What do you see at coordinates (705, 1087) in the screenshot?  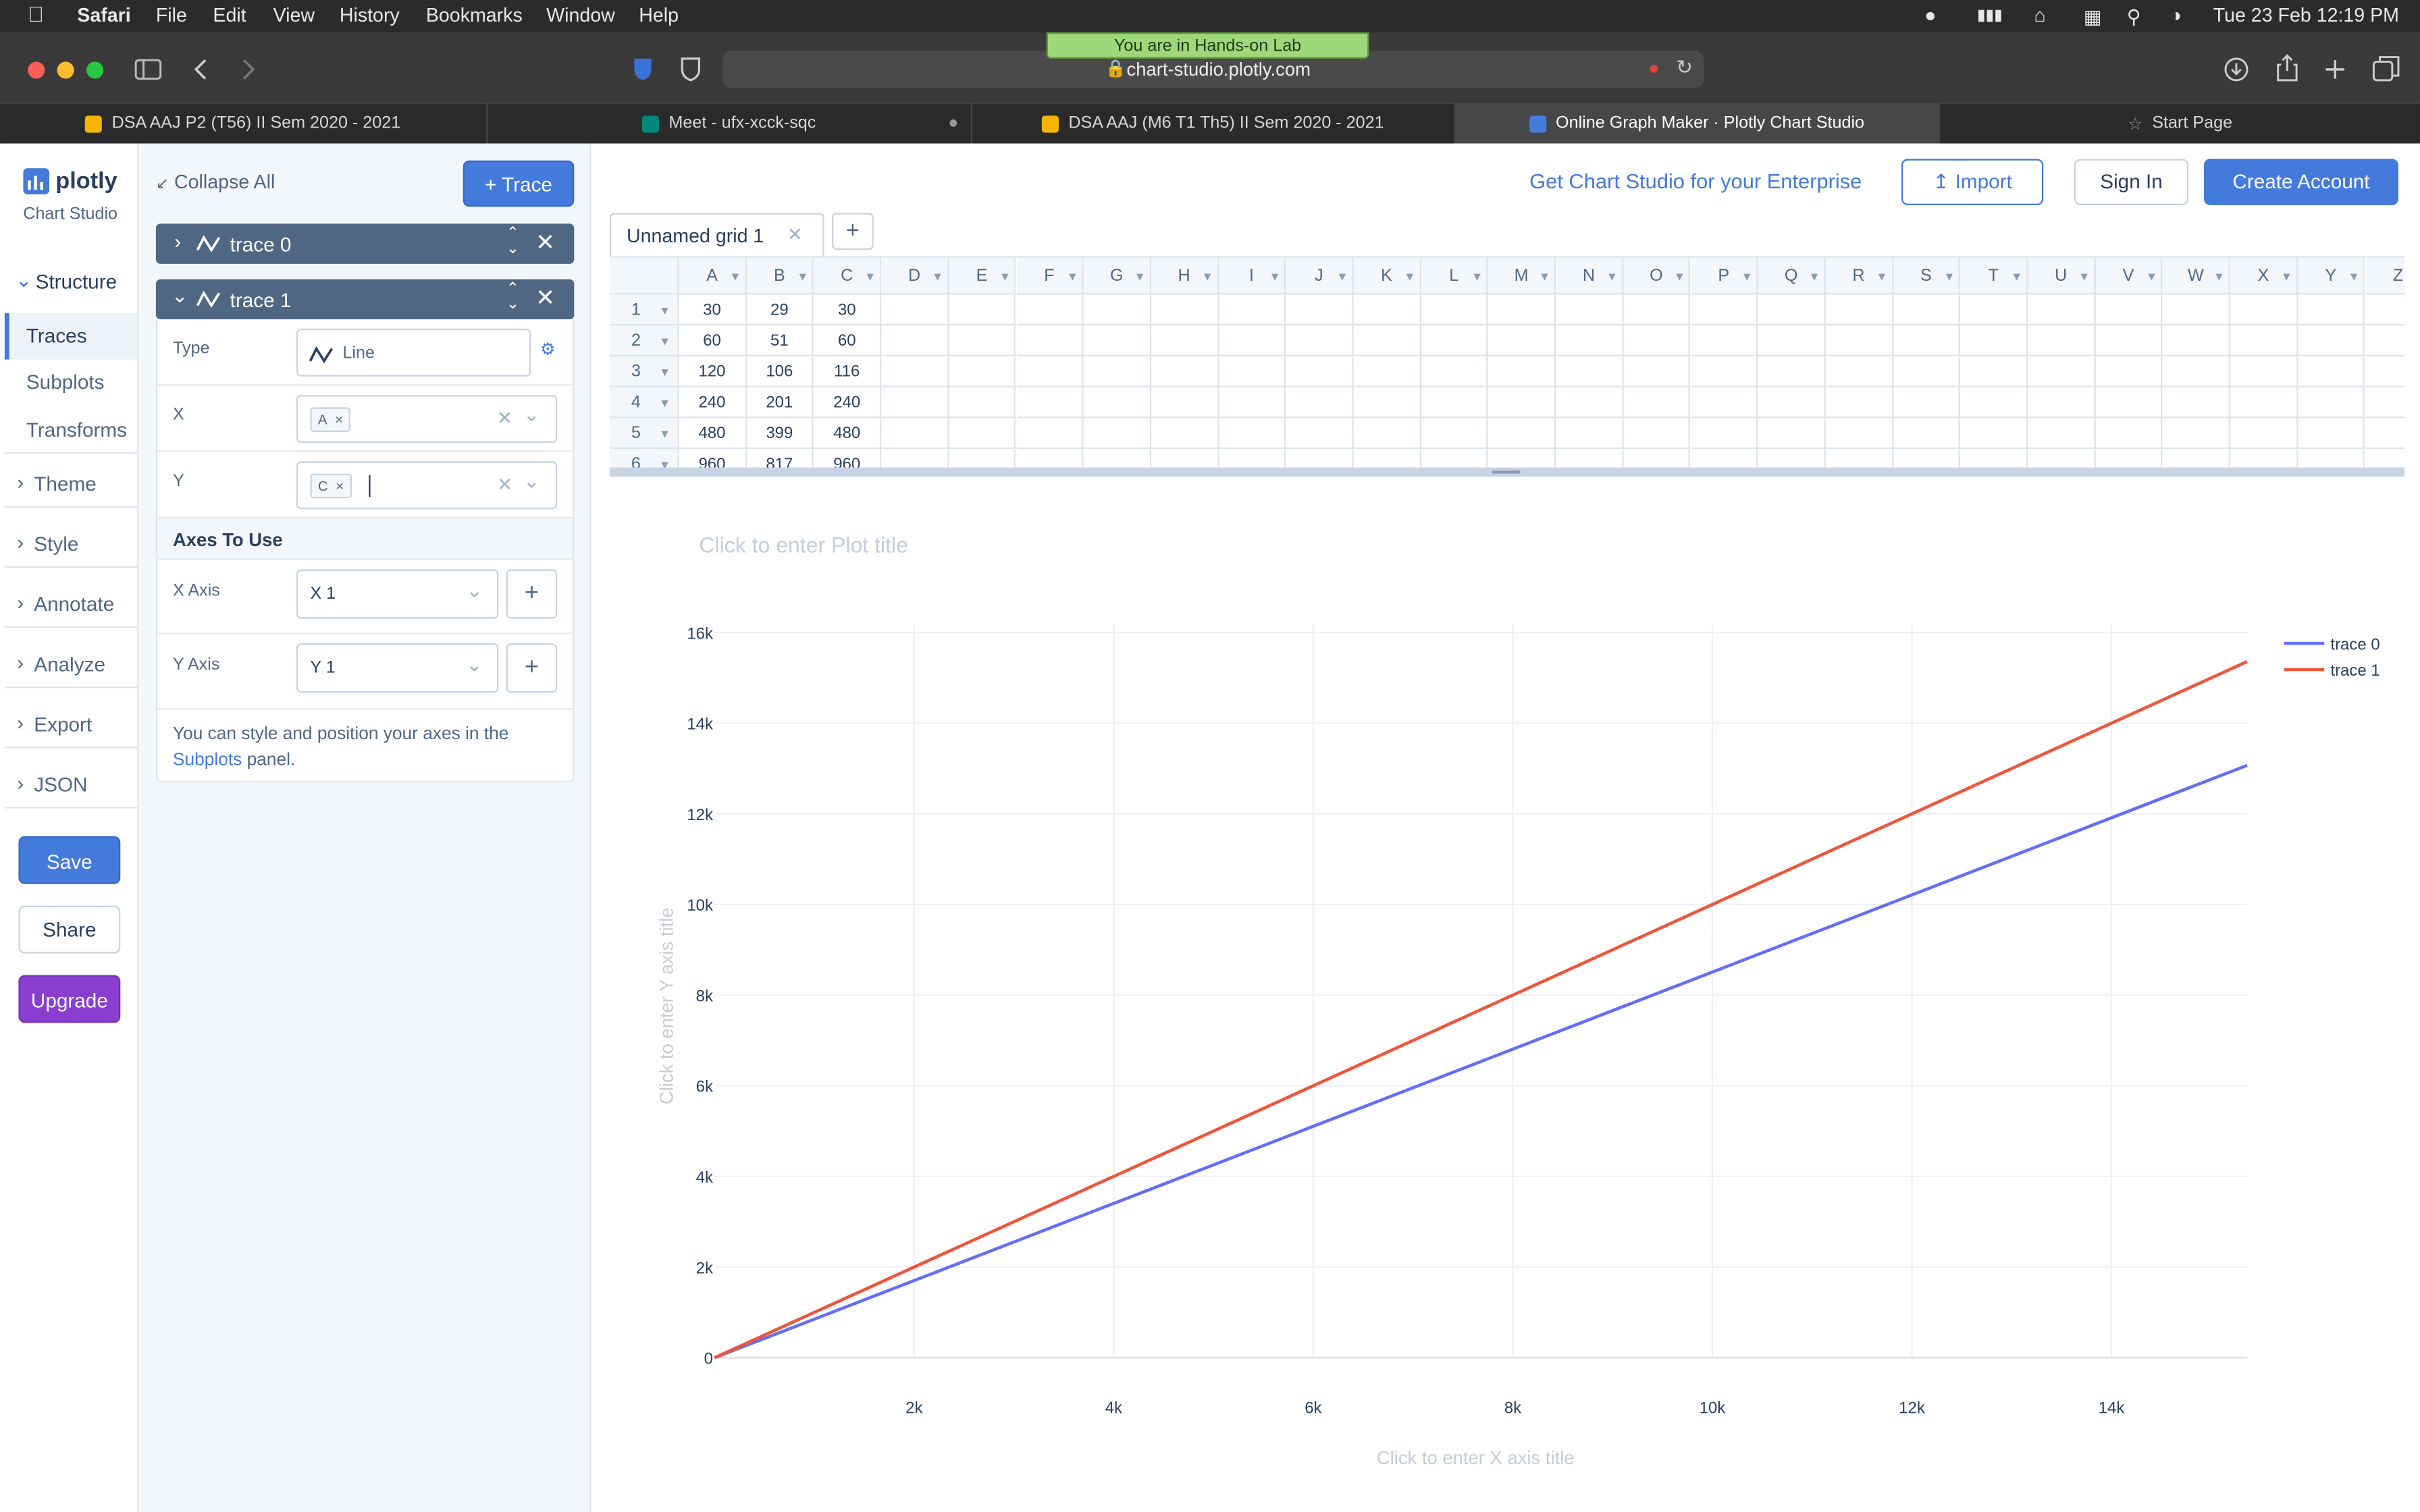 I see `y-tick-label: 6k` at bounding box center [705, 1087].